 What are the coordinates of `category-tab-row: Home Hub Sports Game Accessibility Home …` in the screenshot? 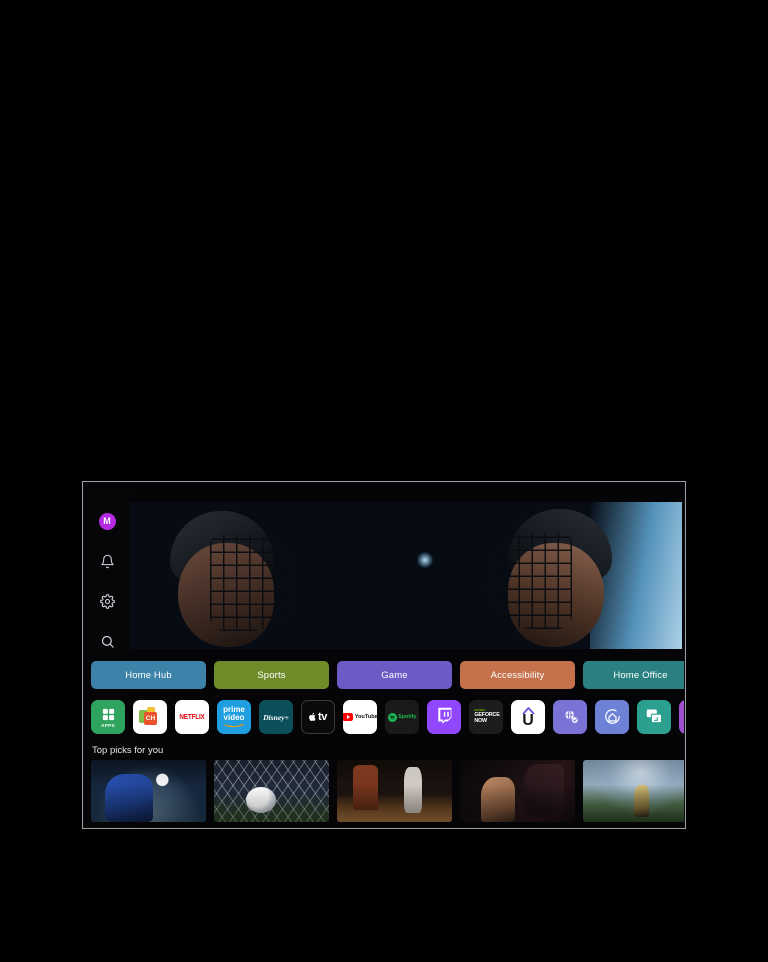 It's located at (387, 675).